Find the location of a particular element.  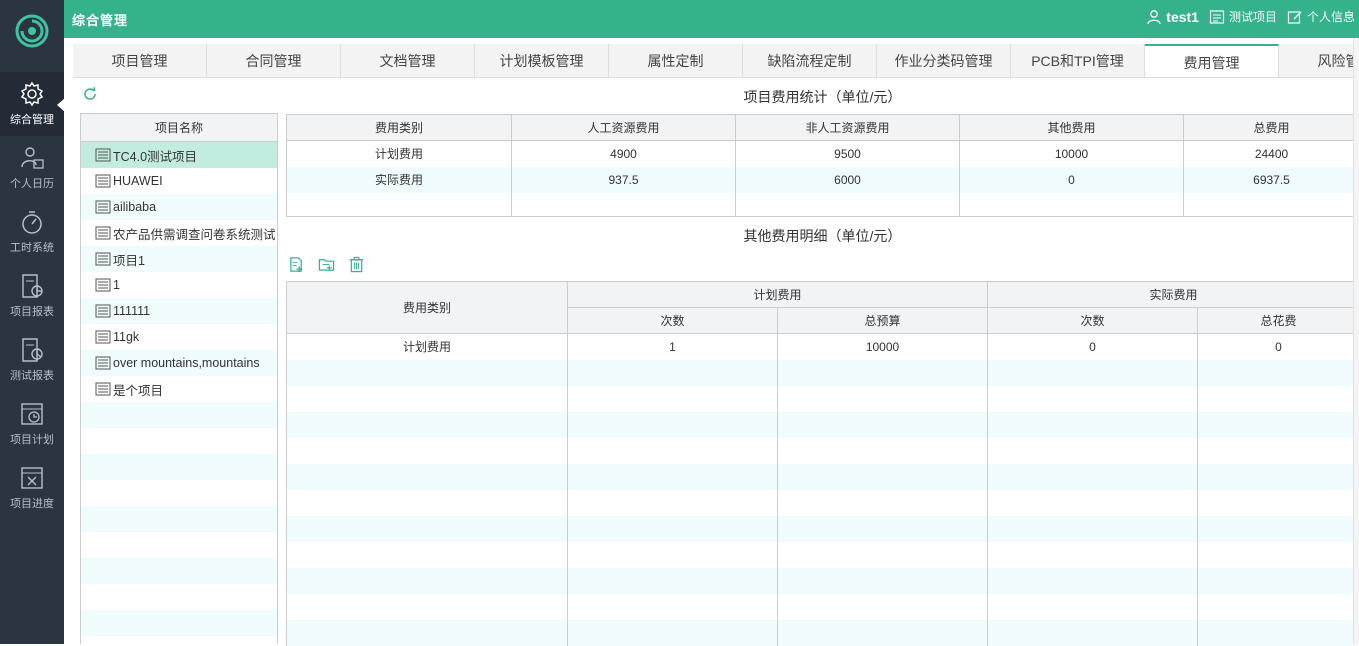

sidebar-item-4: 测试报表 is located at coordinates (32, 360).